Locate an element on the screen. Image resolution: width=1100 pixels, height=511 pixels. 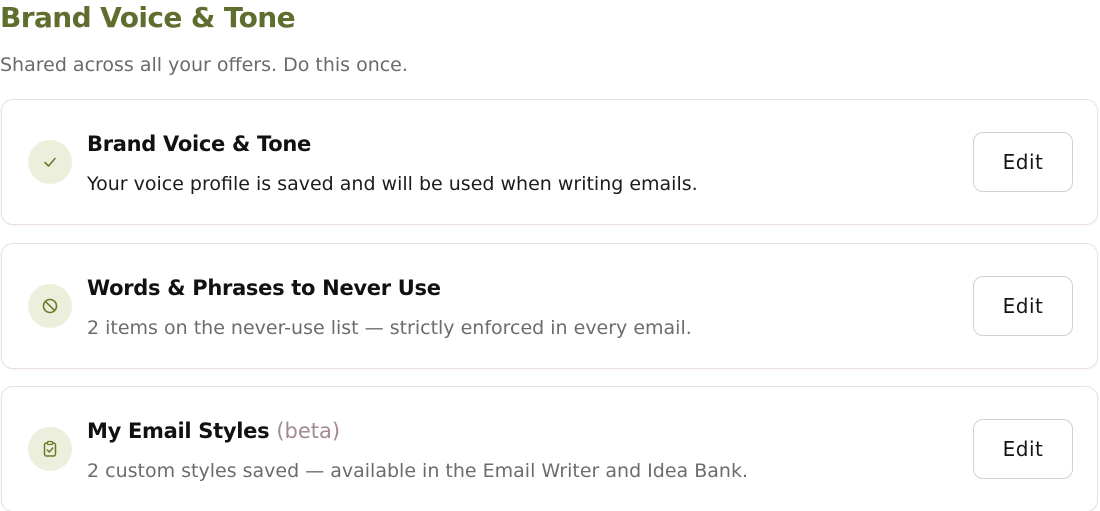
check-icon is located at coordinates (50, 162).